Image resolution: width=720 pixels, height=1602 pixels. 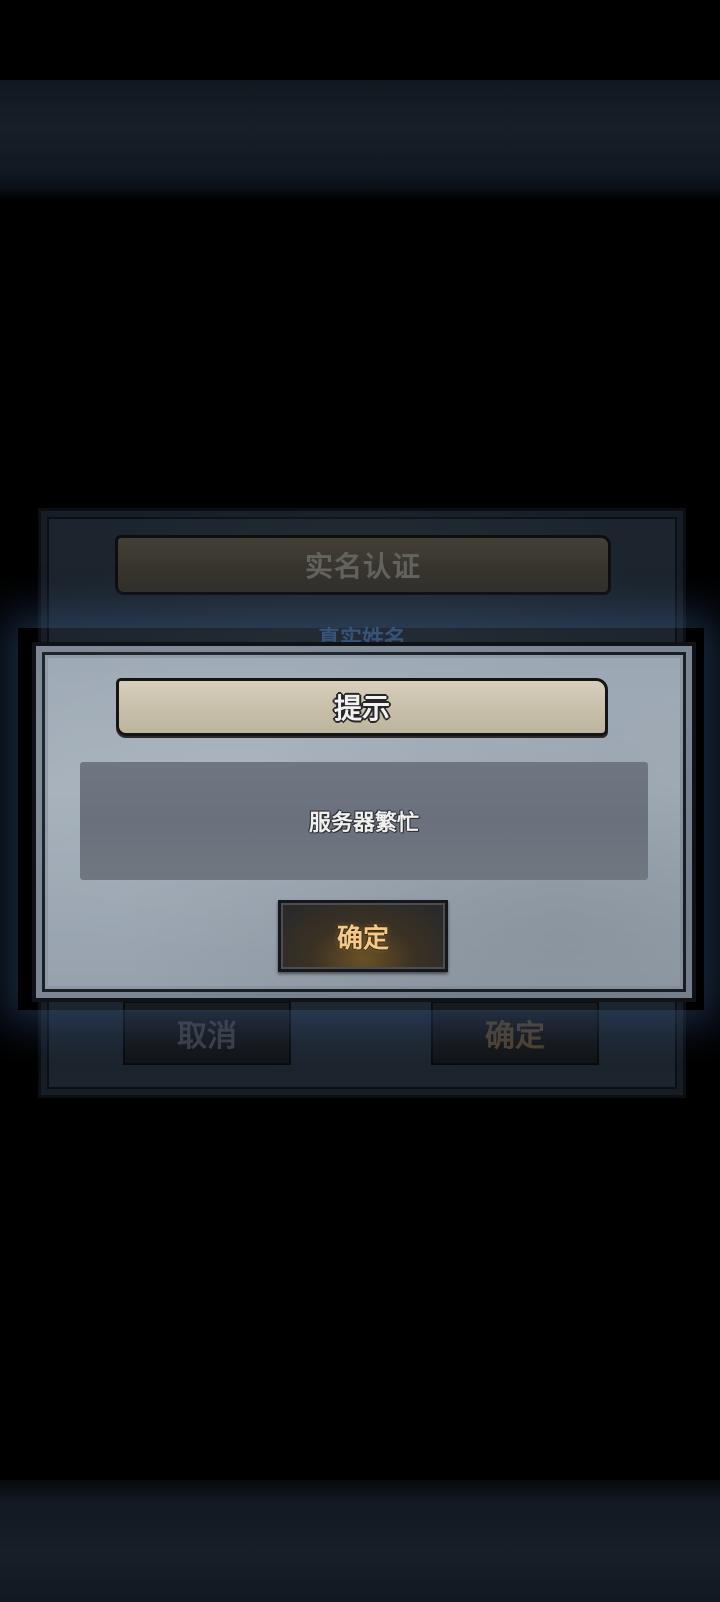 I want to click on alert-confirm-label: 确定, so click(x=362, y=938).